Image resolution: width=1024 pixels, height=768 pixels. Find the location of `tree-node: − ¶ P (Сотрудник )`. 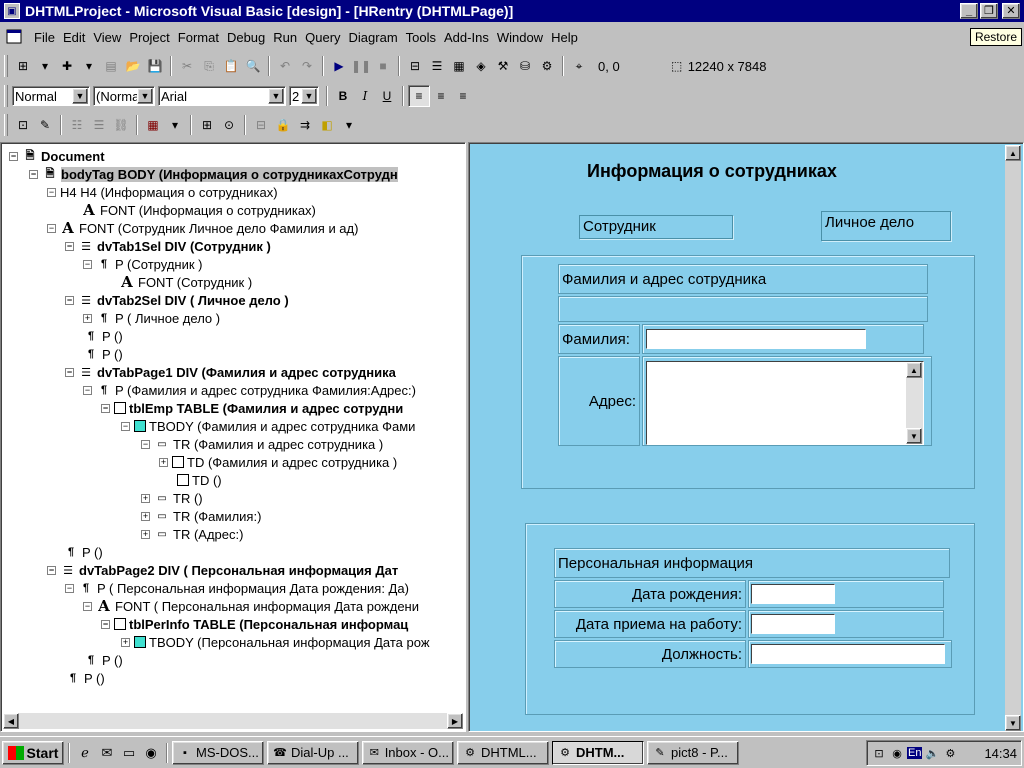

tree-node: − ¶ P (Сотрудник ) is located at coordinates (142, 264).